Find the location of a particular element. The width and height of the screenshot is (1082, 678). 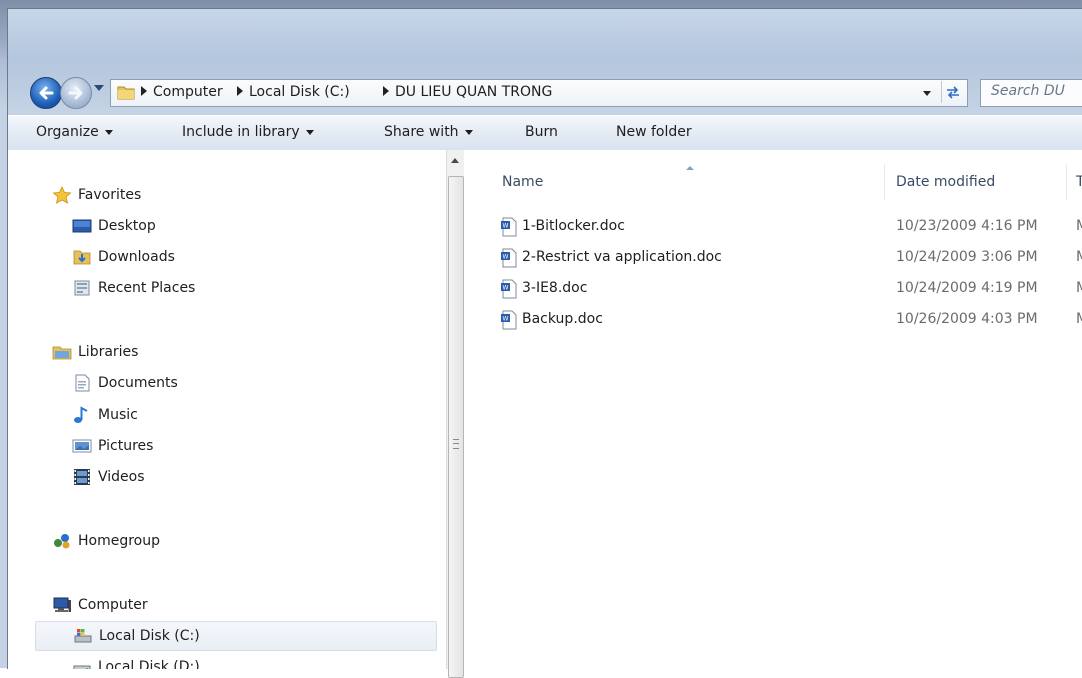

file-name: 1-Bitlocker.doc is located at coordinates (573, 226).